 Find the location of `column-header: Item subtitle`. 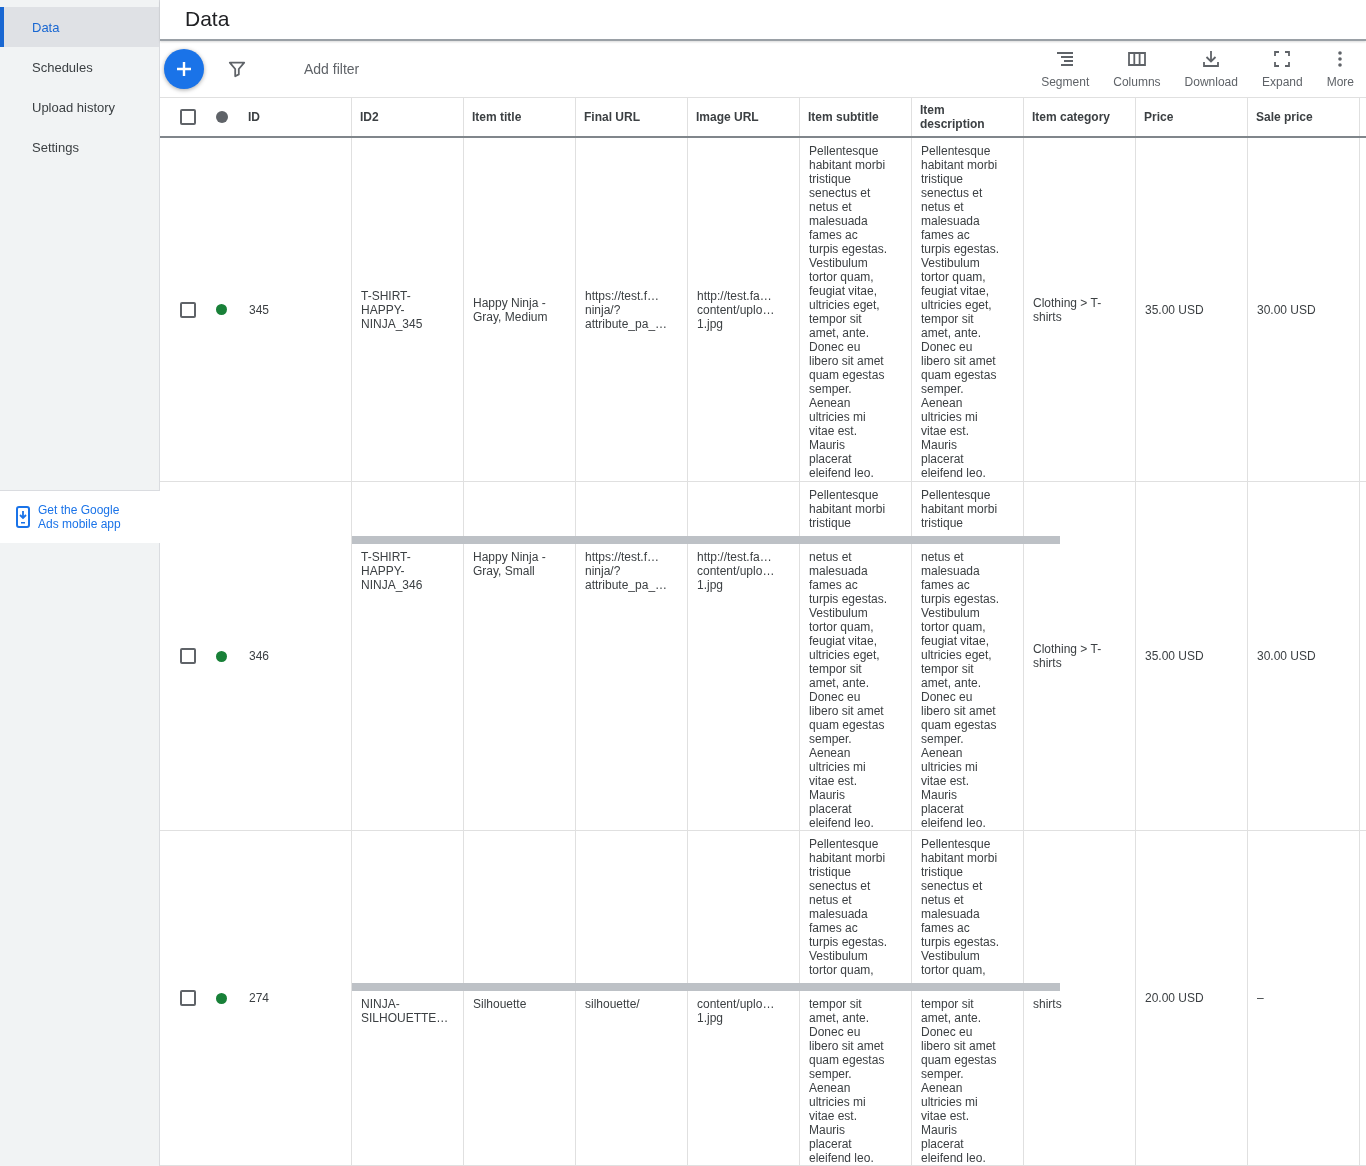

column-header: Item subtitle is located at coordinates (856, 116).